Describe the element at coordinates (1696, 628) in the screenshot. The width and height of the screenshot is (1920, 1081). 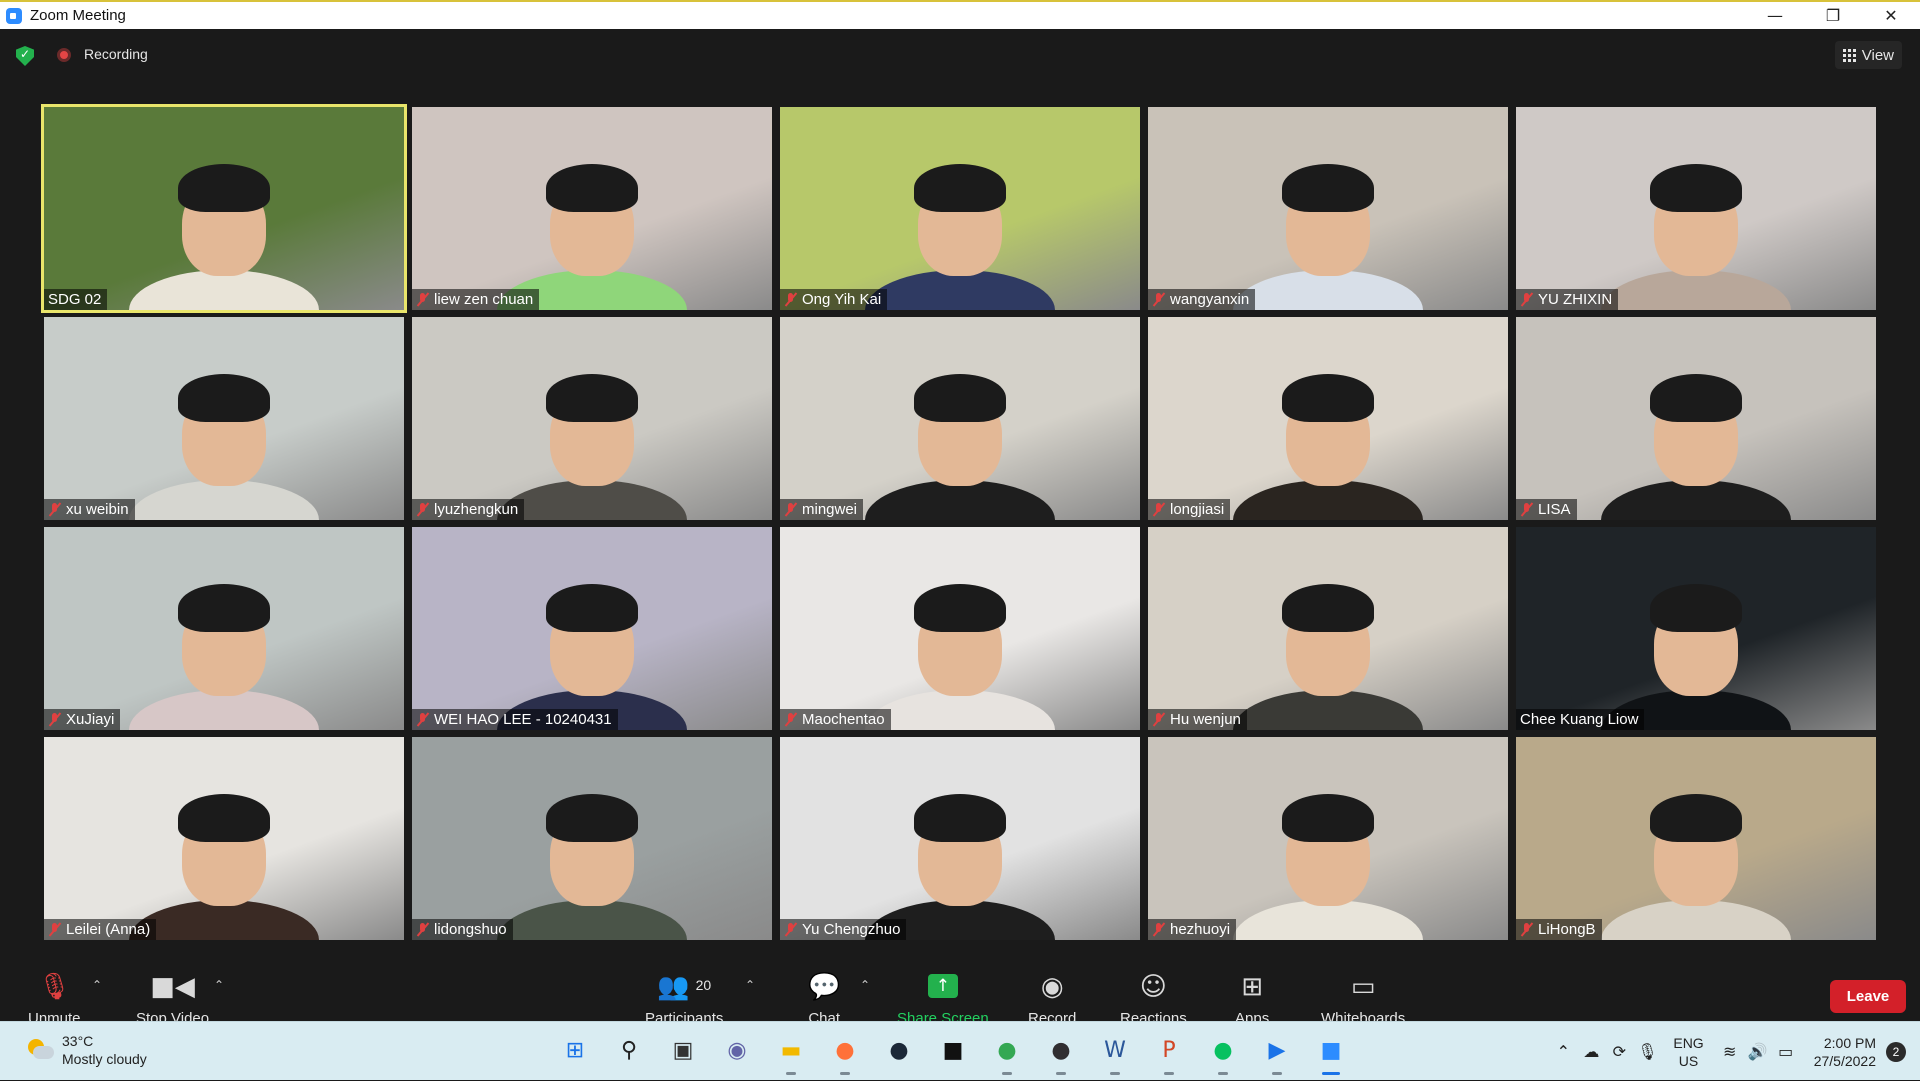
I see `participant-video-tile: Chee Kuang Liow` at that location.